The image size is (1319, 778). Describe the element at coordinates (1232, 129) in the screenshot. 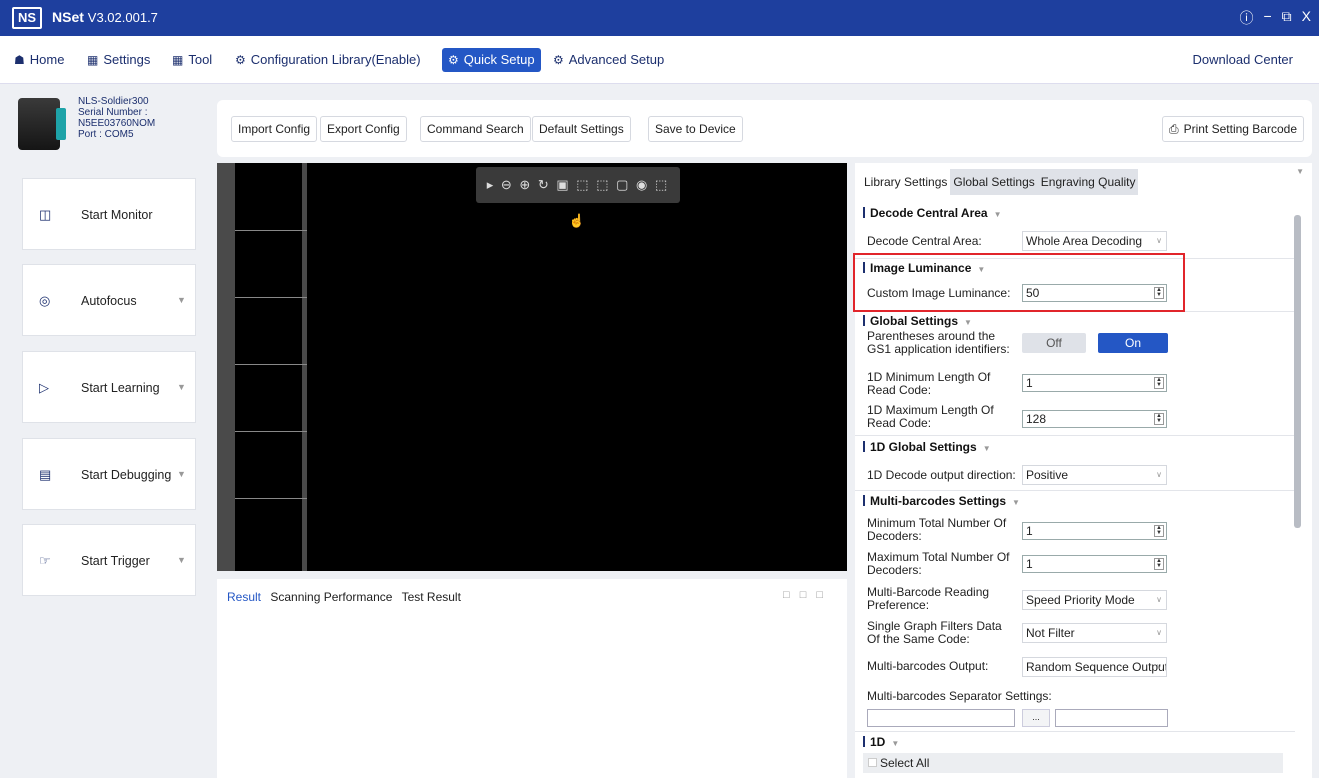

I see `print-setting-barcode-button: ⎙ Print Setting Barcode` at that location.